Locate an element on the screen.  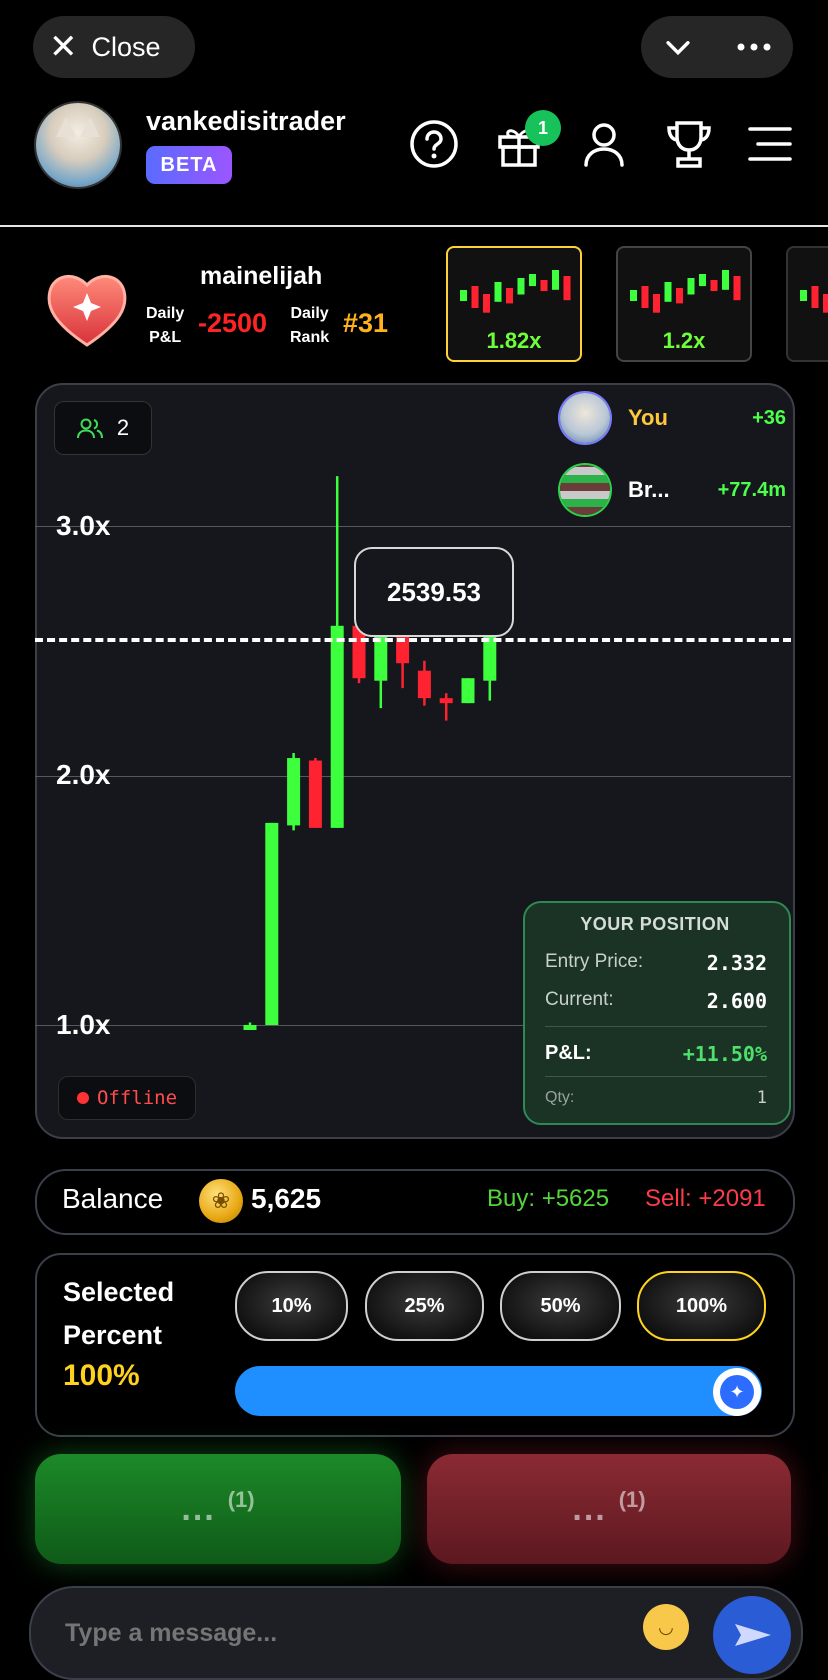
leaderboard-row: You +36 is located at coordinates (673, 418).